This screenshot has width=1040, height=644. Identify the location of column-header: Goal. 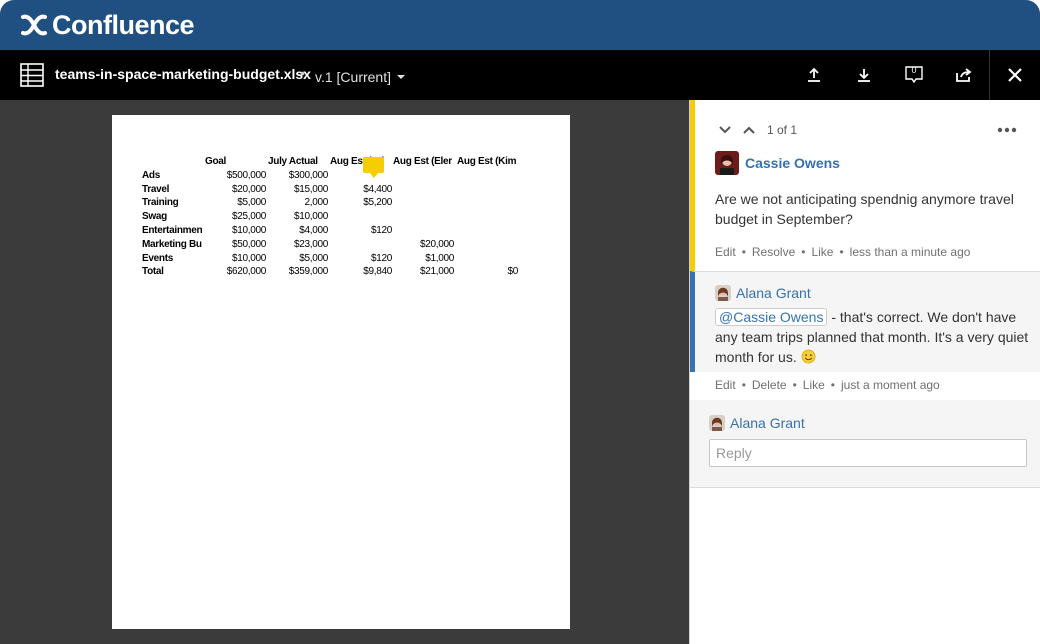
(216, 161).